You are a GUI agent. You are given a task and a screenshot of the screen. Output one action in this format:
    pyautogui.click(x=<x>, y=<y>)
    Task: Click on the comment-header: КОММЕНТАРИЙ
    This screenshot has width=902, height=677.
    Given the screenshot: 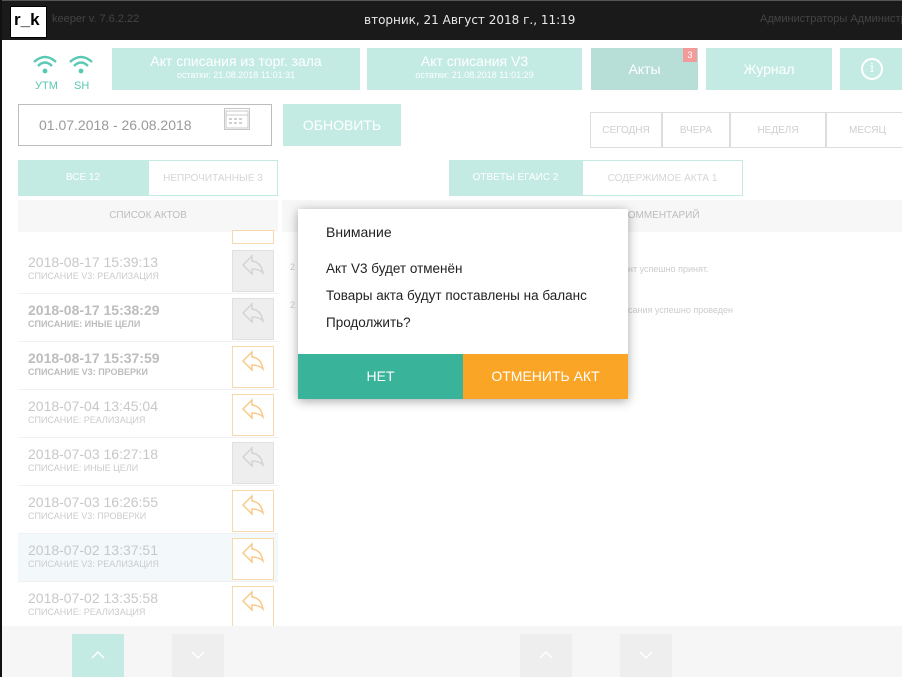 What is the action you would take?
    pyautogui.click(x=661, y=215)
    